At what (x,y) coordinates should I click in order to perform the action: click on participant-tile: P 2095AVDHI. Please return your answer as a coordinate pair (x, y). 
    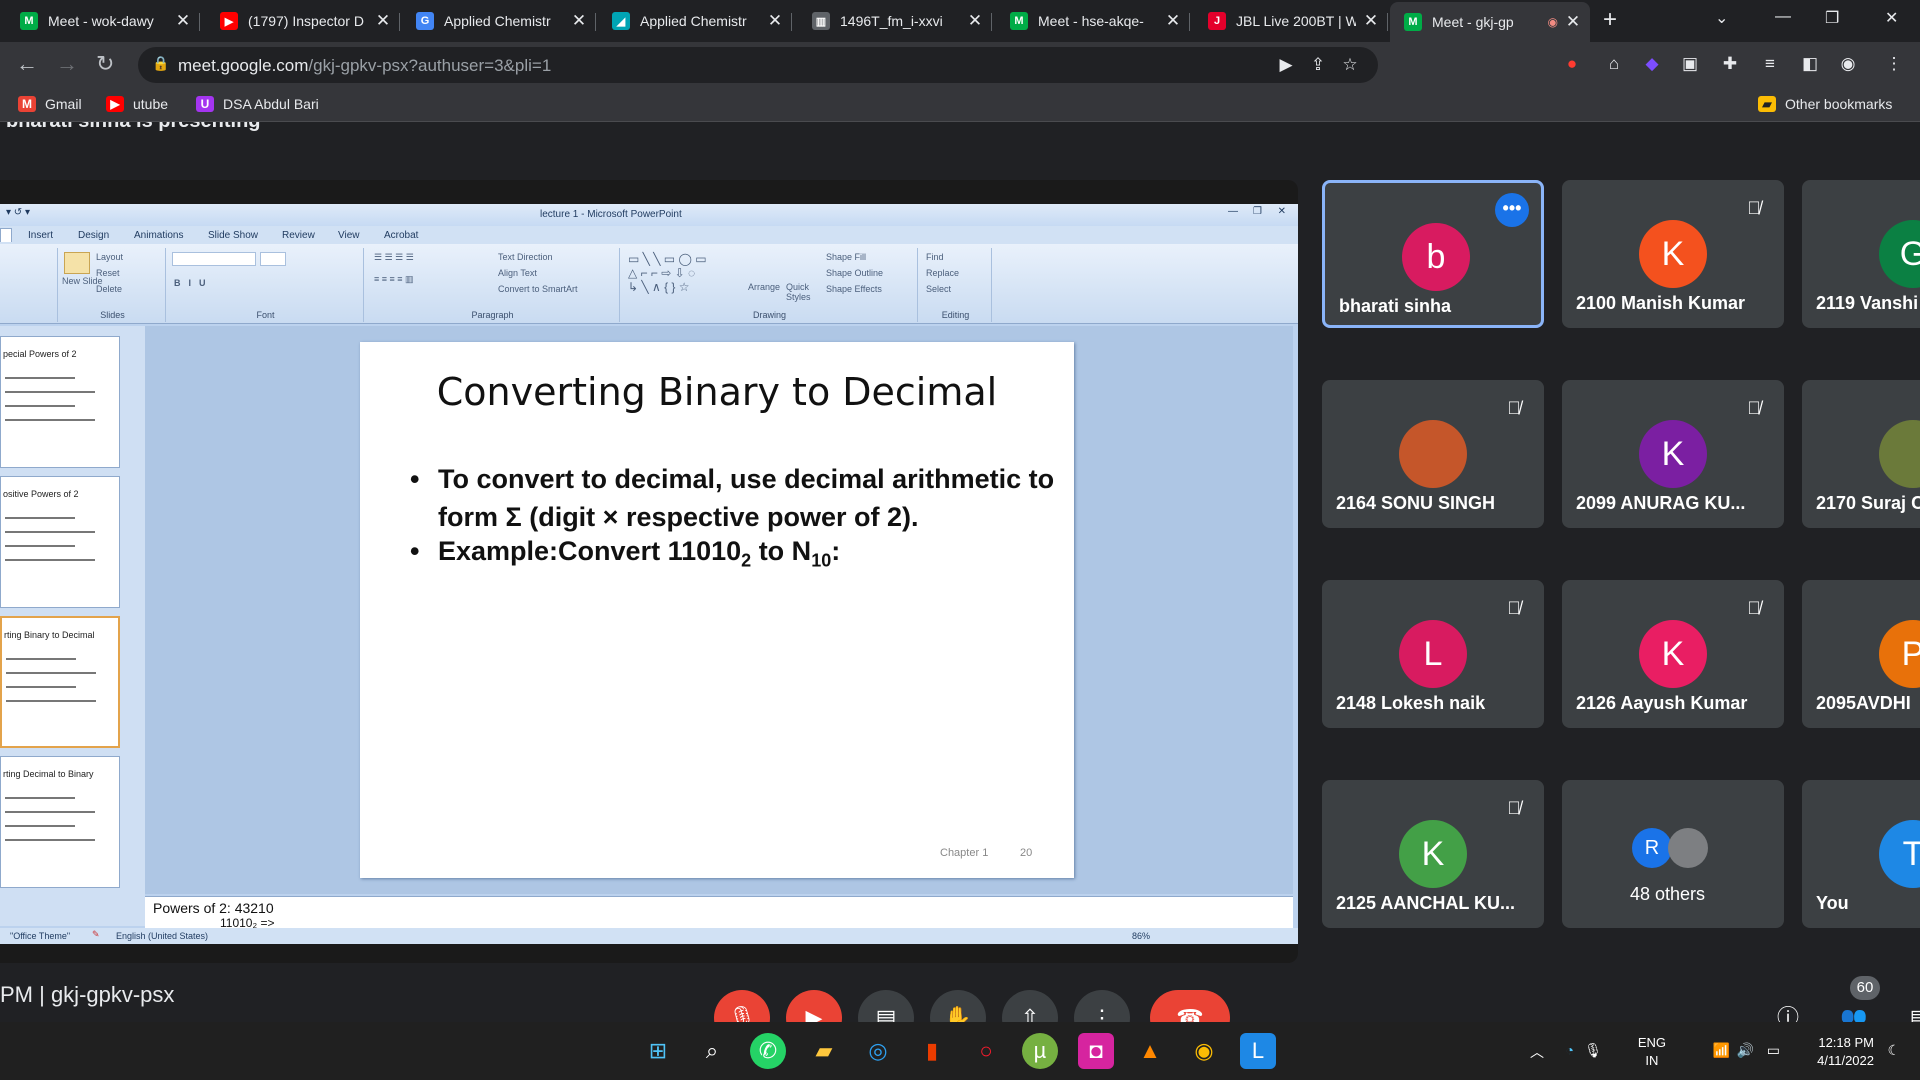
    Looking at the image, I should click on (1861, 654).